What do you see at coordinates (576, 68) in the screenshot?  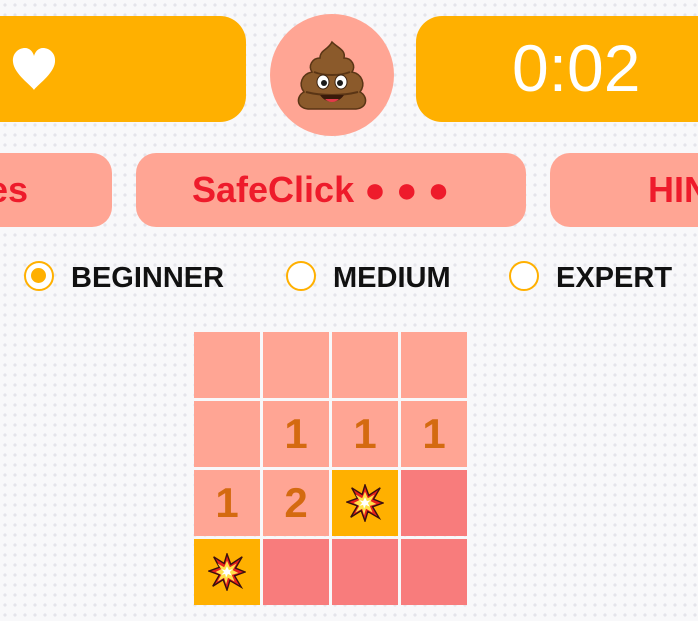 I see `timer-display: 0:02` at bounding box center [576, 68].